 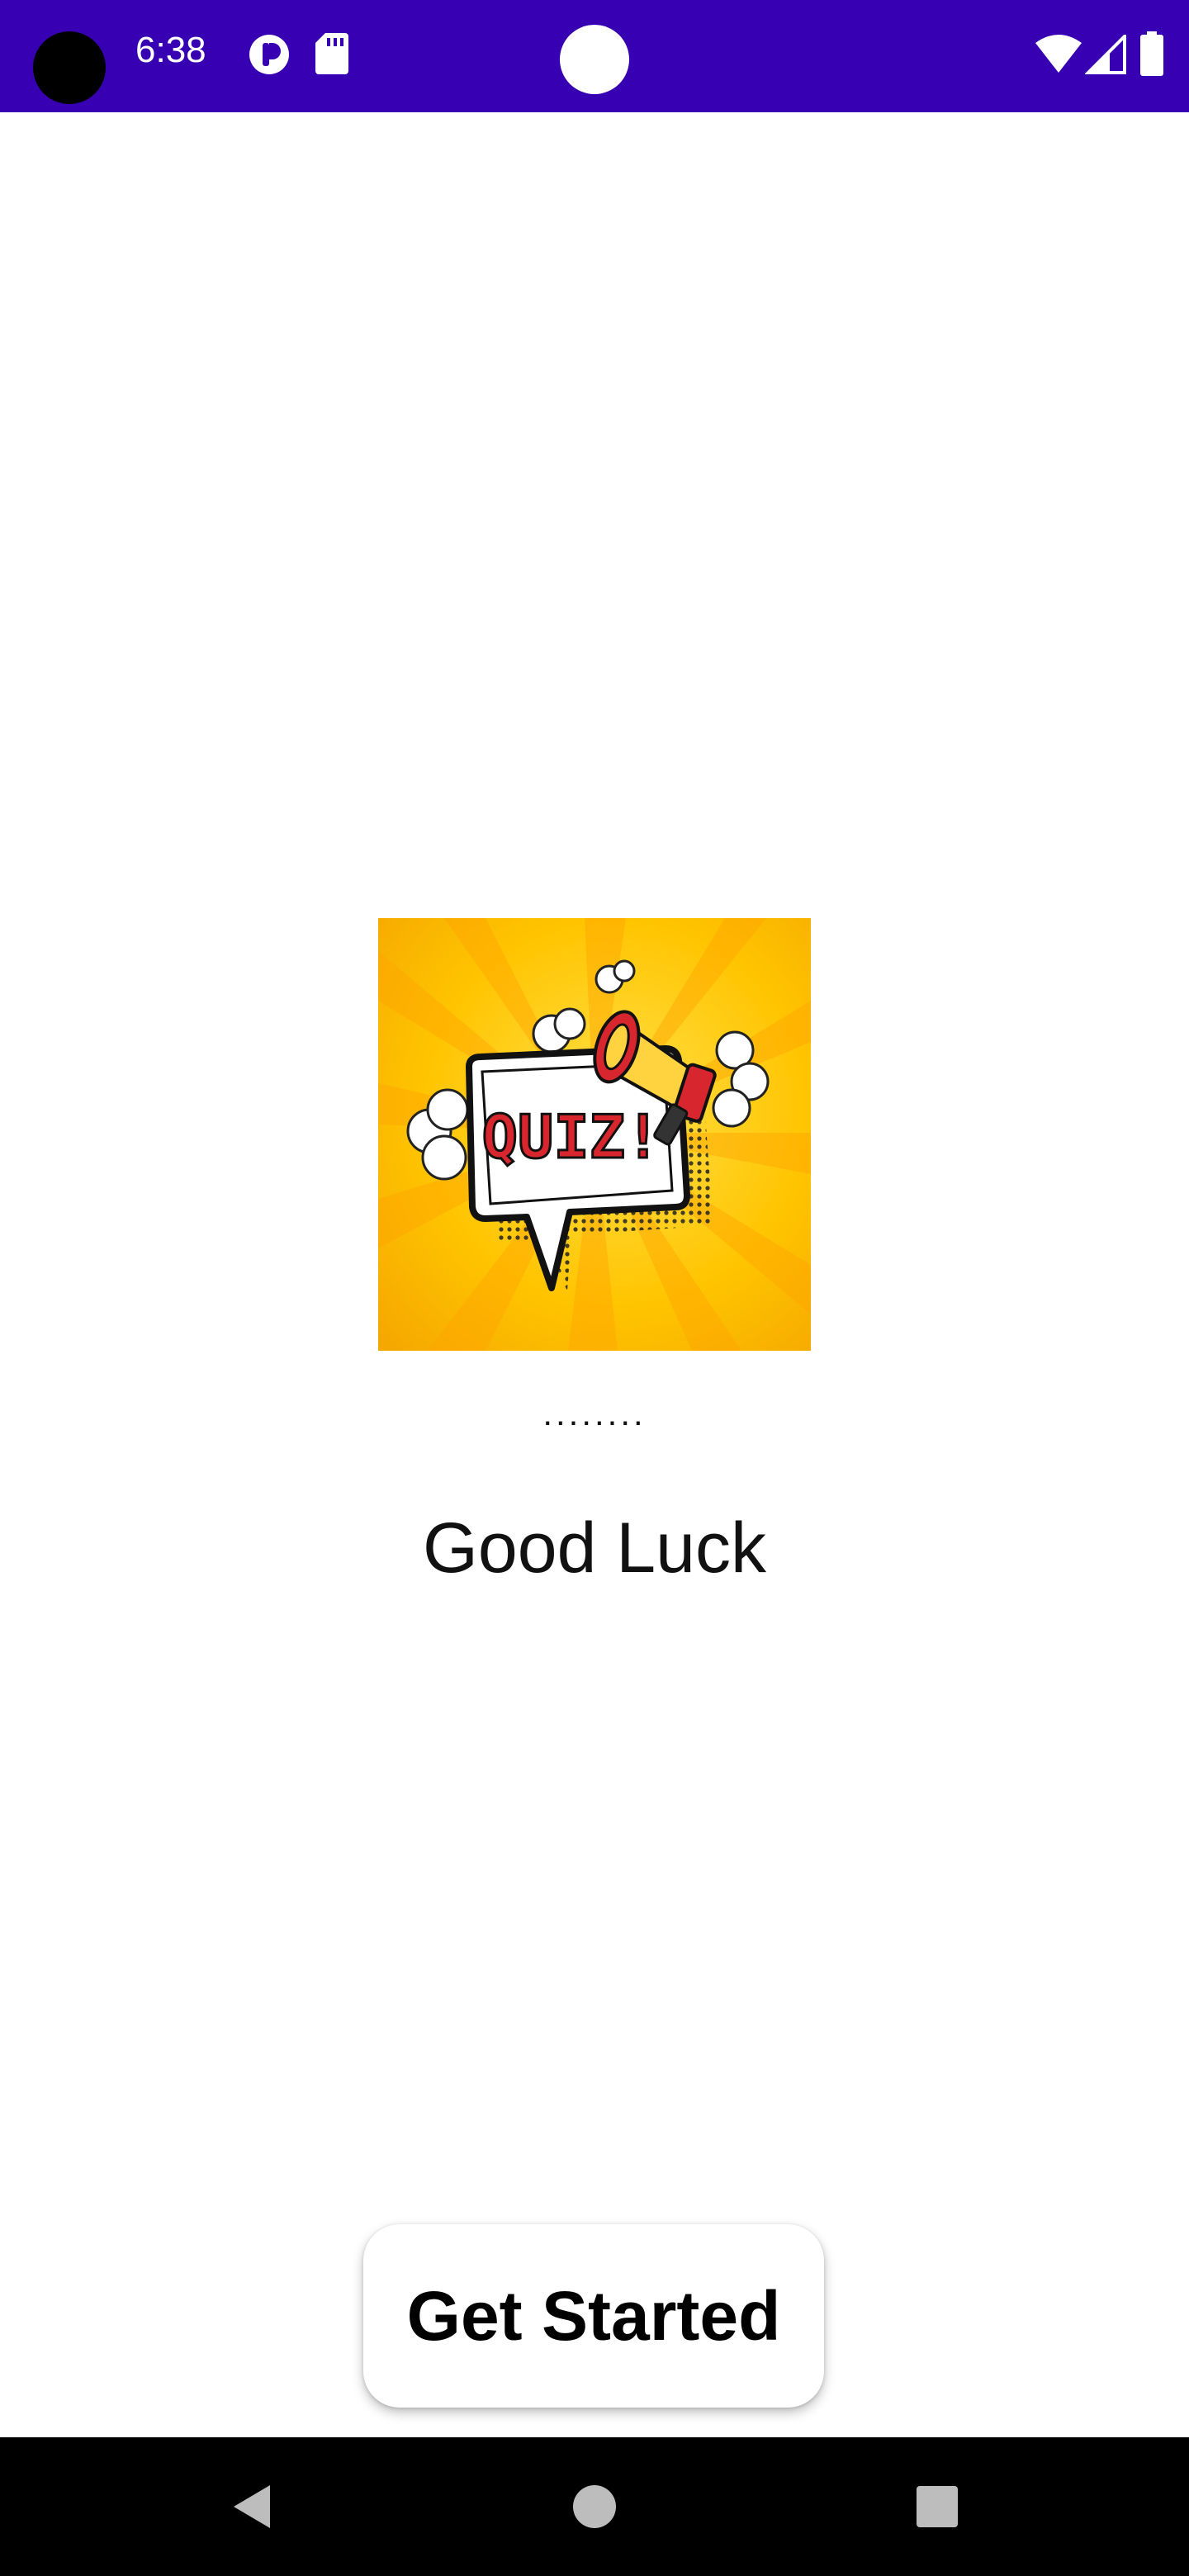 I want to click on status-bar: 6:38, so click(x=594, y=56).